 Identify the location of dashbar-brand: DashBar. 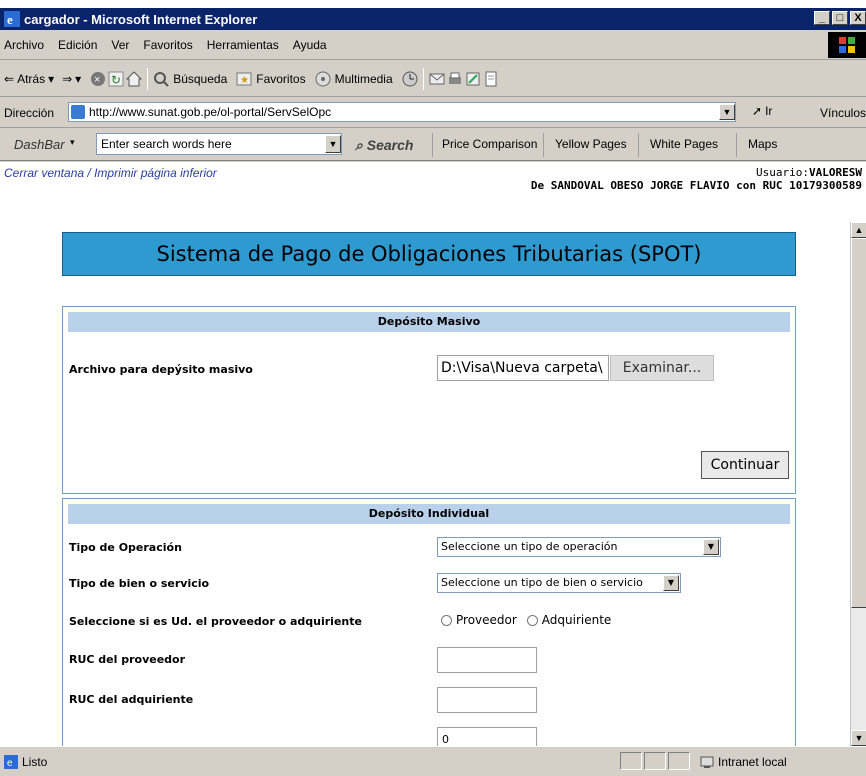
(39, 144).